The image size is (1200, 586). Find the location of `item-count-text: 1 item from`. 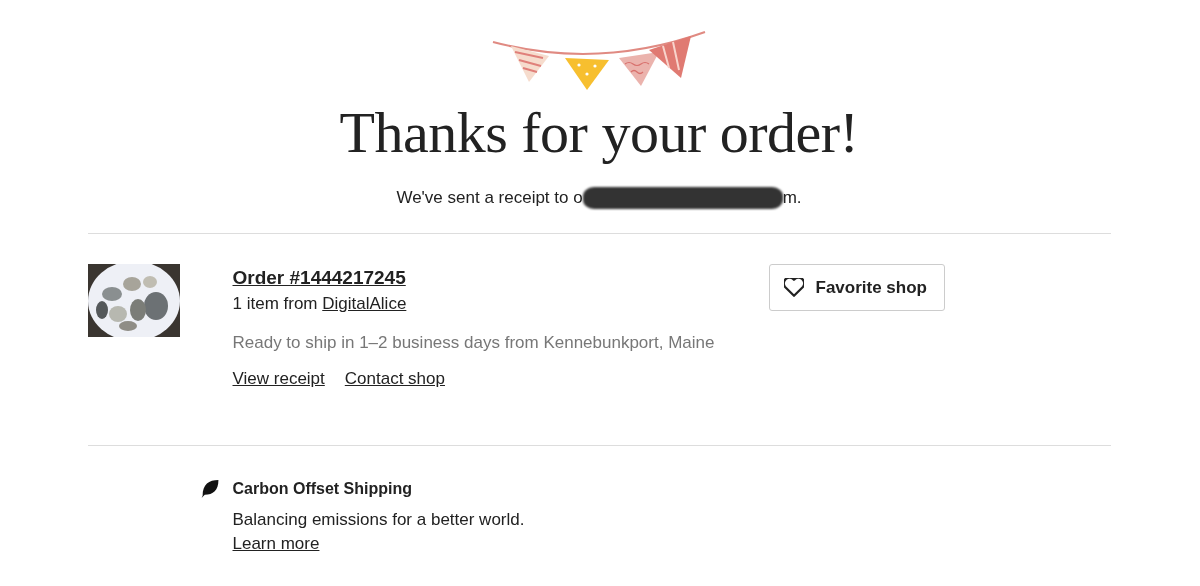

item-count-text: 1 item from is located at coordinates (275, 303).